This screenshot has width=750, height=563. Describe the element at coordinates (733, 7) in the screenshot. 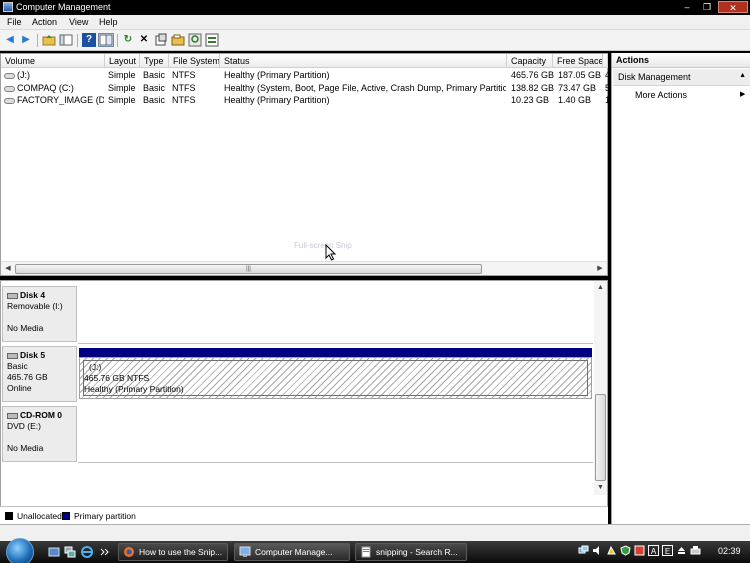

I see `close-button: ✕` at that location.